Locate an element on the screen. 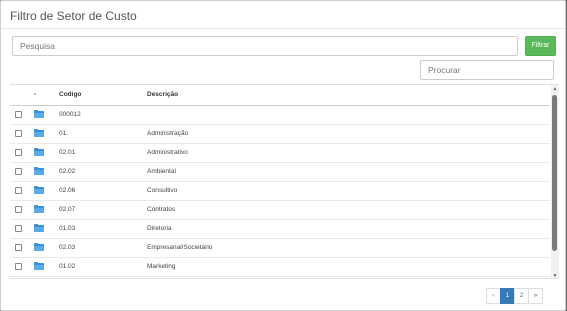  table-row: 01.02 Marketing is located at coordinates (280, 267).